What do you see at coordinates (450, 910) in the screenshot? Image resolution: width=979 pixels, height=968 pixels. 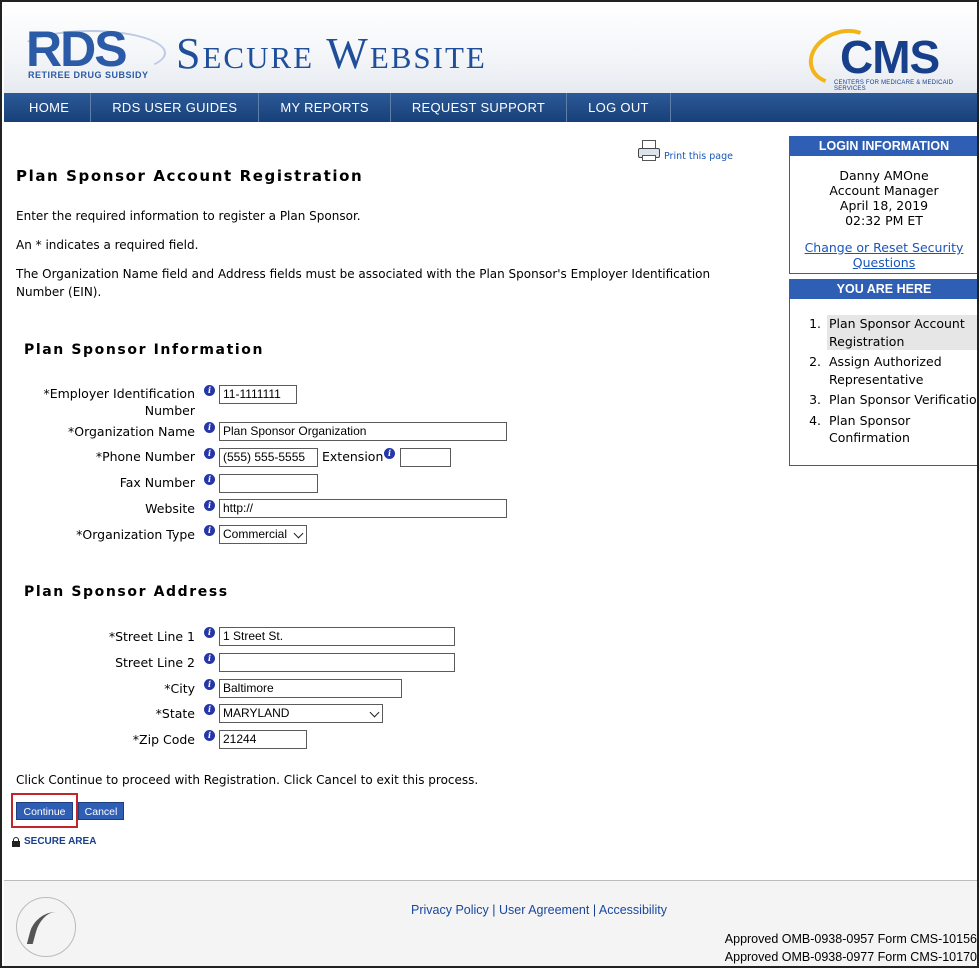 I see `privacy-policy-link: Privacy Policy` at bounding box center [450, 910].